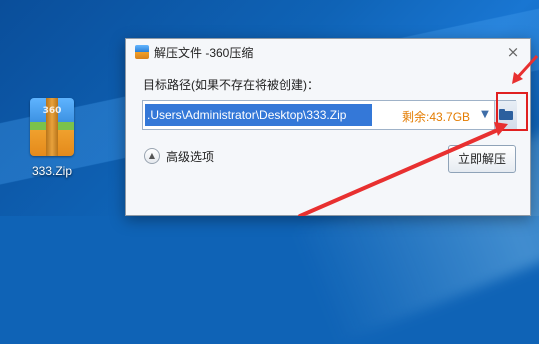 The height and width of the screenshot is (344, 539). I want to click on annotation-highlight-box, so click(512, 111).